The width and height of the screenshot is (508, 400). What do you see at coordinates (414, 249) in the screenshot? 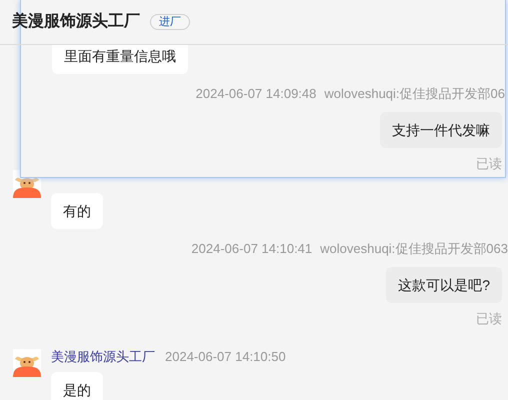
I see `sender-account: woloveshuqi:促佳搜品开发部063` at bounding box center [414, 249].